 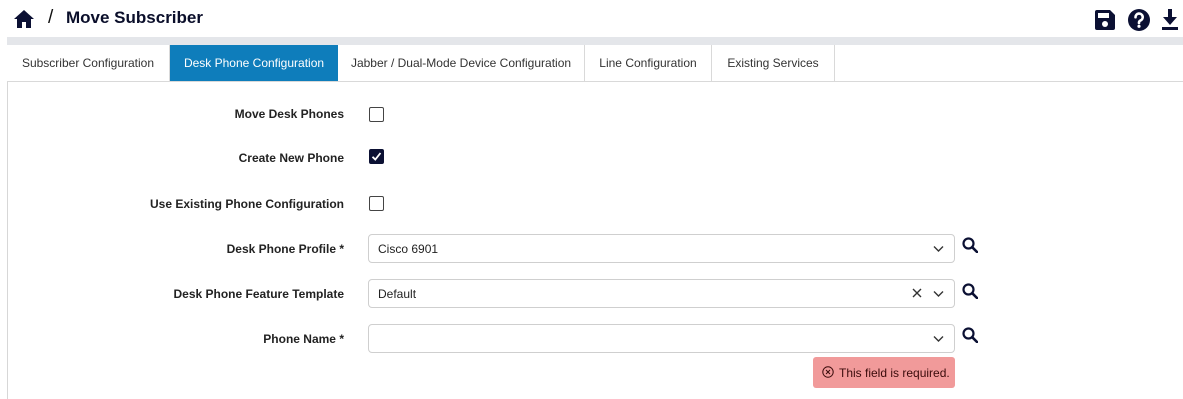 I want to click on feature-template-value: Default, so click(x=397, y=294).